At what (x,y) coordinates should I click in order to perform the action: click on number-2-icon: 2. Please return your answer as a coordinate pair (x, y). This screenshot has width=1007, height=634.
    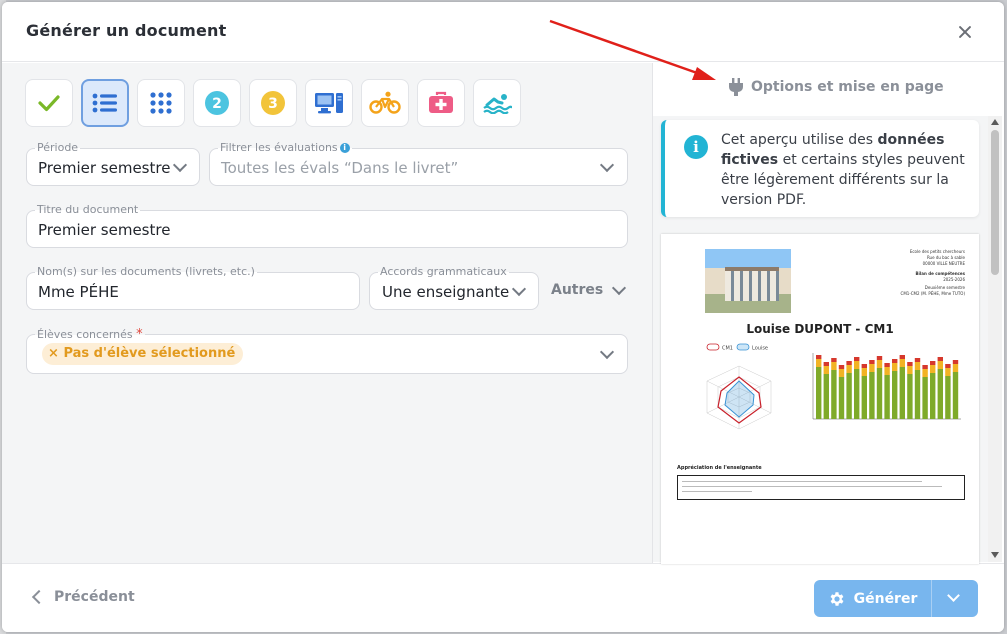
    Looking at the image, I should click on (217, 103).